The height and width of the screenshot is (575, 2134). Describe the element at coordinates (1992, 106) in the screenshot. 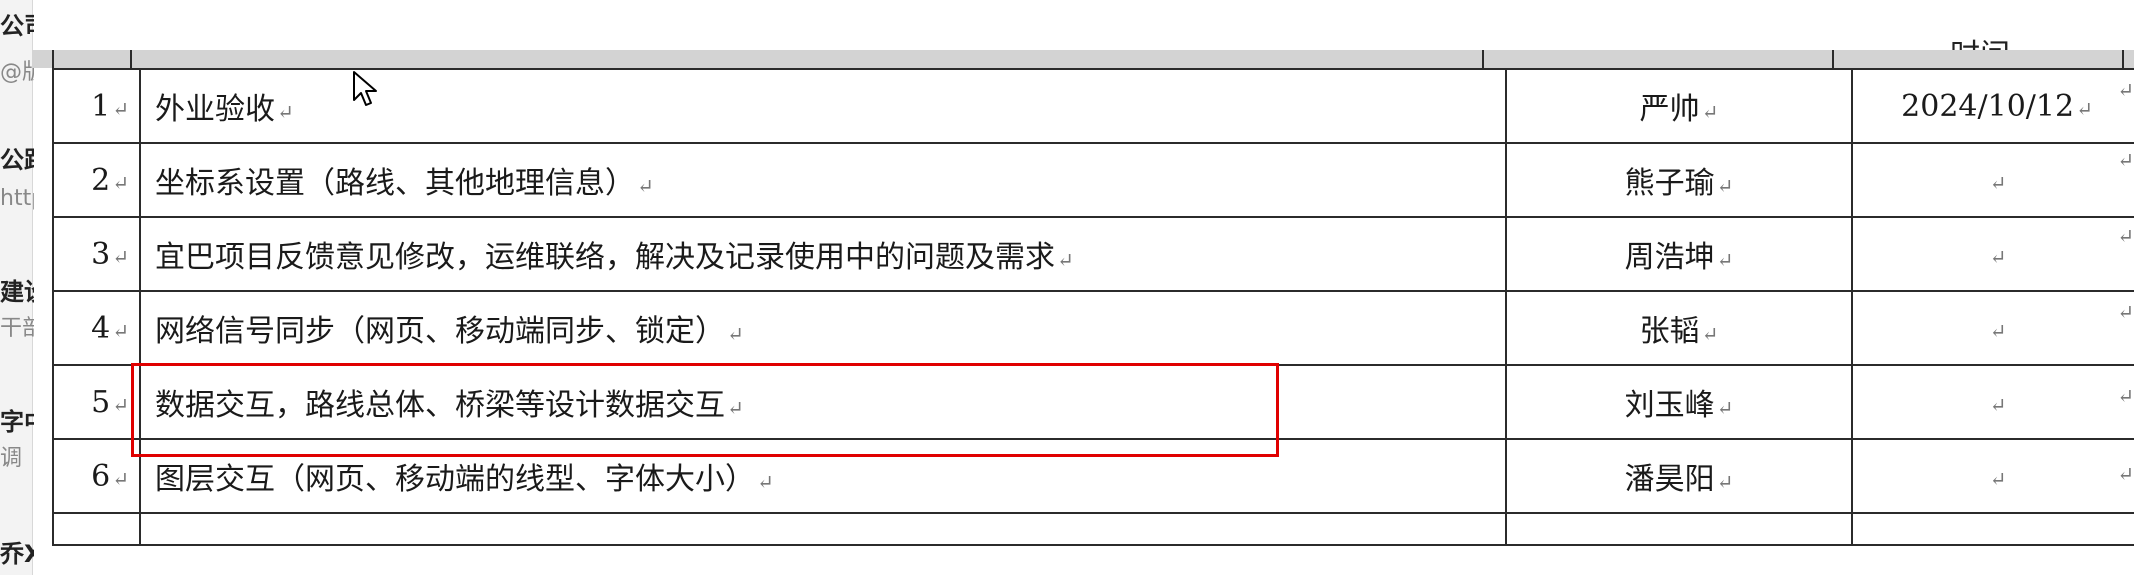

I see `time-cell: 2024/10/12 ↵` at that location.